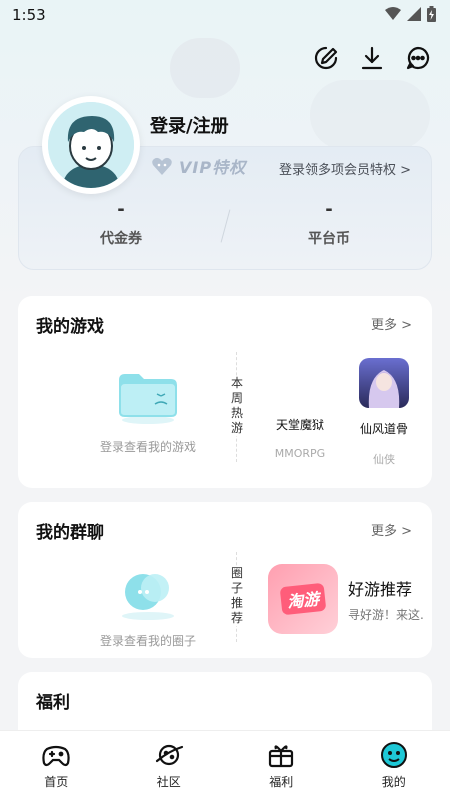  What do you see at coordinates (299, 425) in the screenshot?
I see `game-name: 天堂魔狱` at bounding box center [299, 425].